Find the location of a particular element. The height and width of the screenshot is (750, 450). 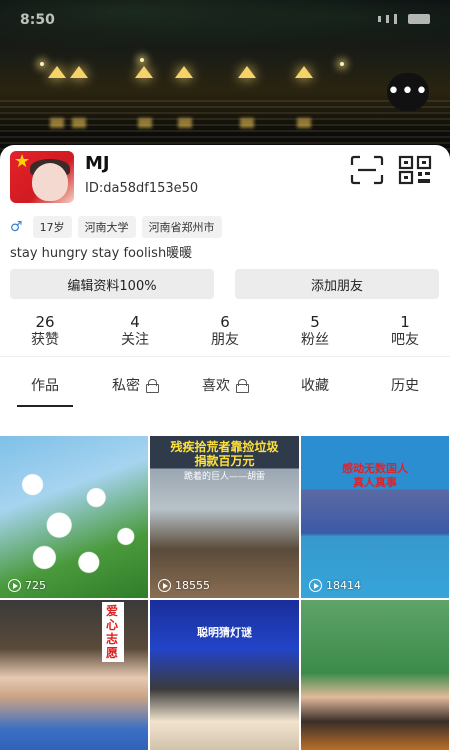

caption-line: 捐款百万元 is located at coordinates (224, 461).